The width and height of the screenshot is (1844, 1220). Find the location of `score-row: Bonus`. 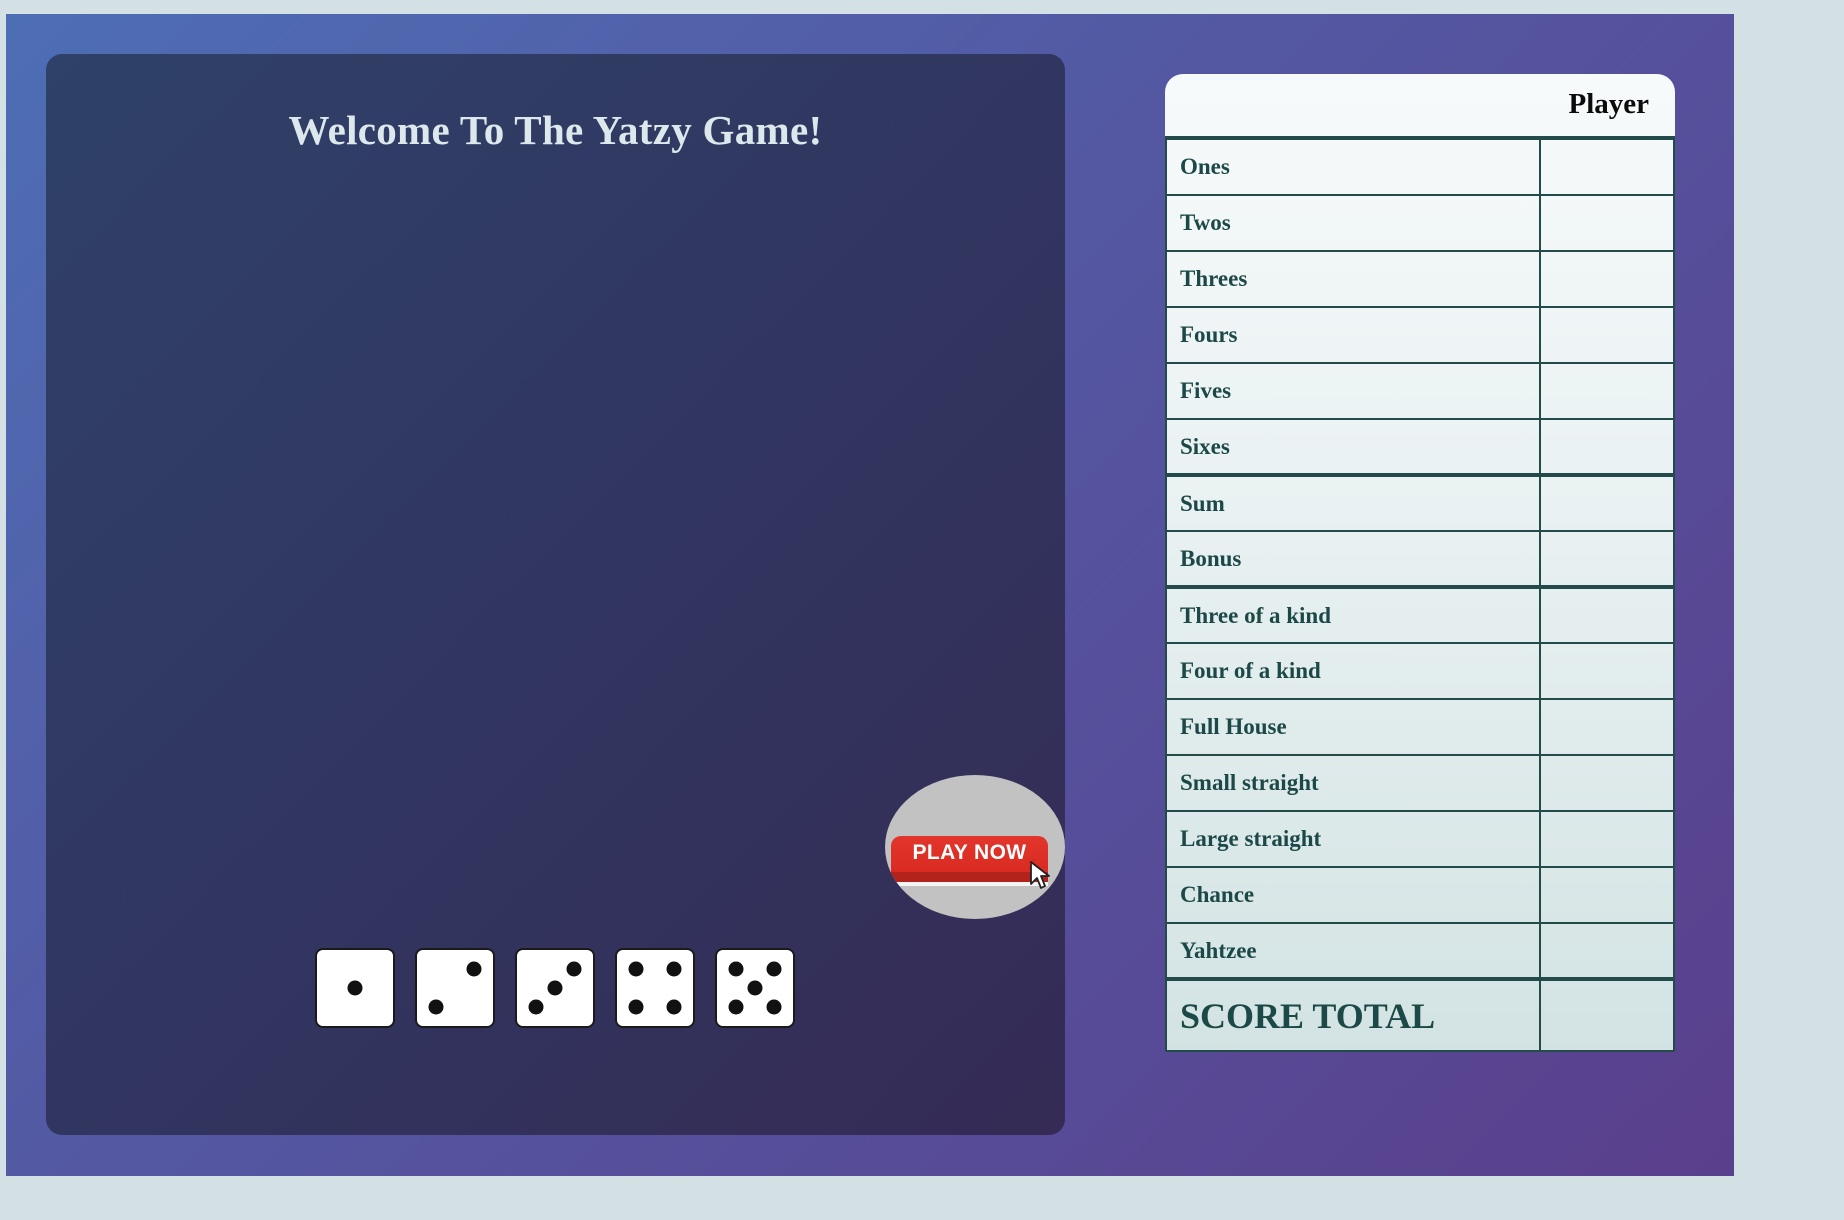

score-row: Bonus is located at coordinates (1420, 559).